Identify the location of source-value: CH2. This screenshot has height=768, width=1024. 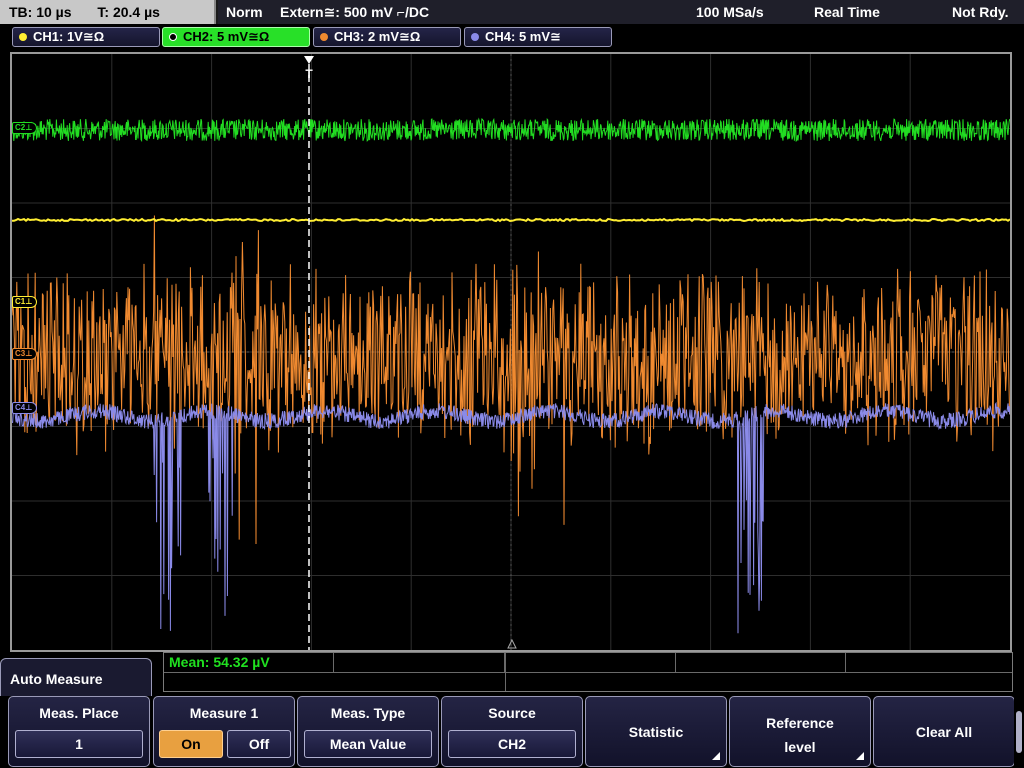
(512, 744).